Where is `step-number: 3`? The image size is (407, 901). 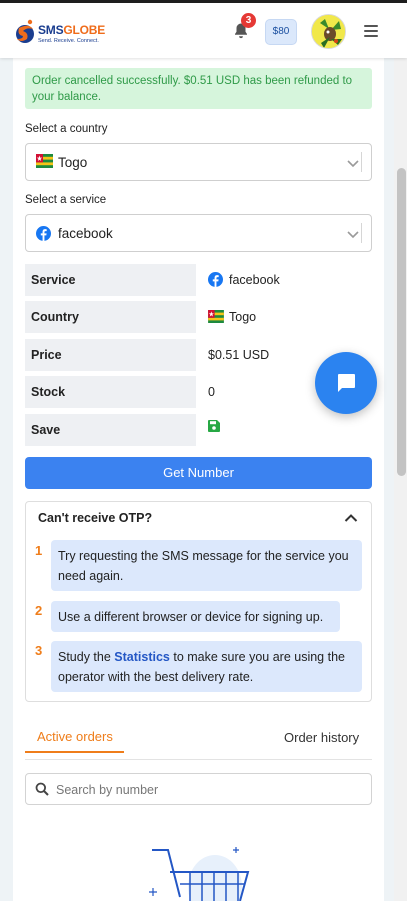 step-number: 3 is located at coordinates (39, 650).